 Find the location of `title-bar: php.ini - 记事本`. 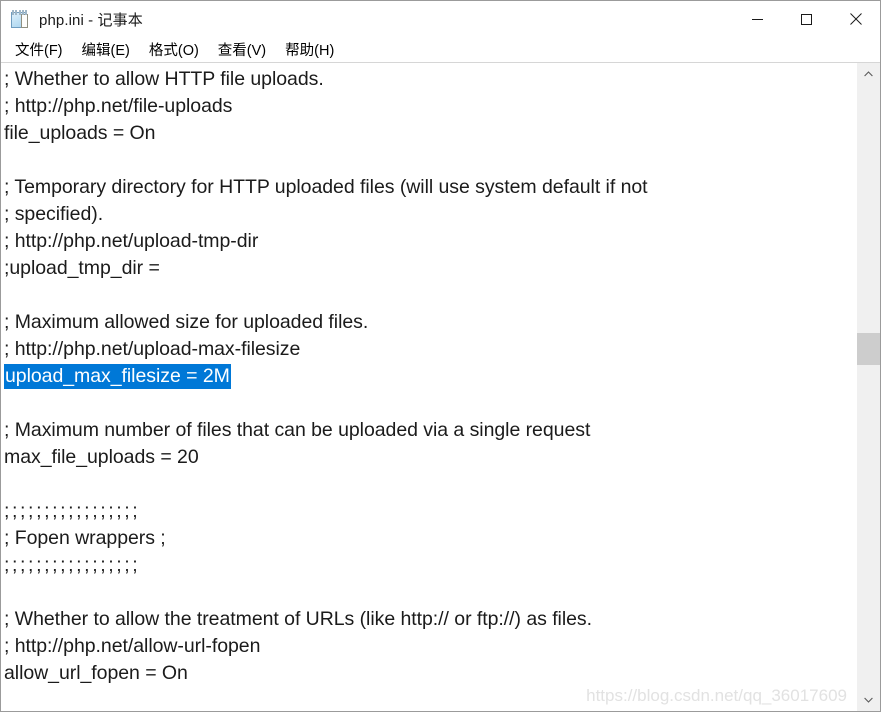

title-bar: php.ini - 记事本 is located at coordinates (440, 19).